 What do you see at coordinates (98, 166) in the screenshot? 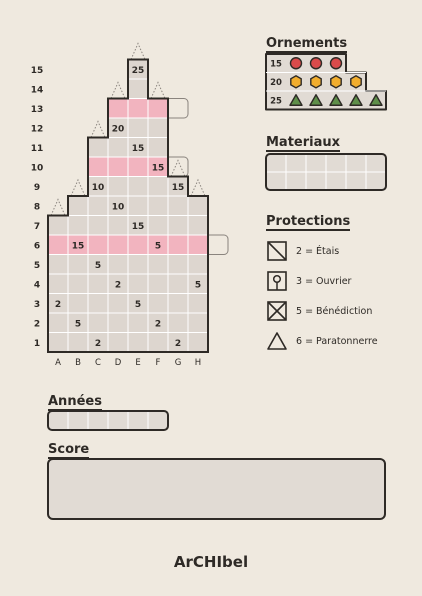
I see `grid-cell-C10` at bounding box center [98, 166].